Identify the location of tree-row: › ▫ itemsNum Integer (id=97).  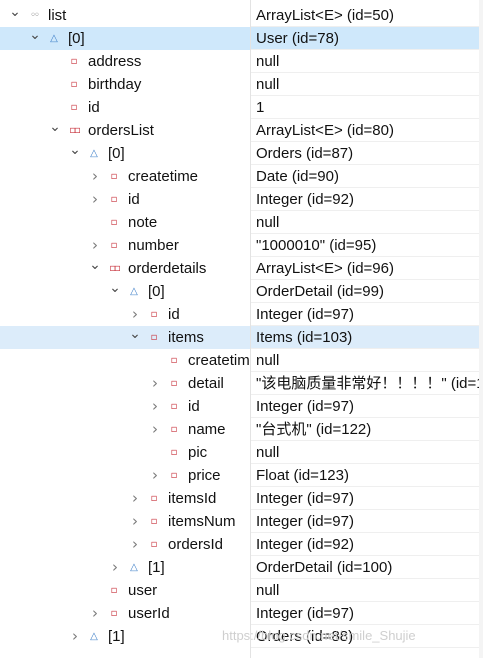
(241, 521).